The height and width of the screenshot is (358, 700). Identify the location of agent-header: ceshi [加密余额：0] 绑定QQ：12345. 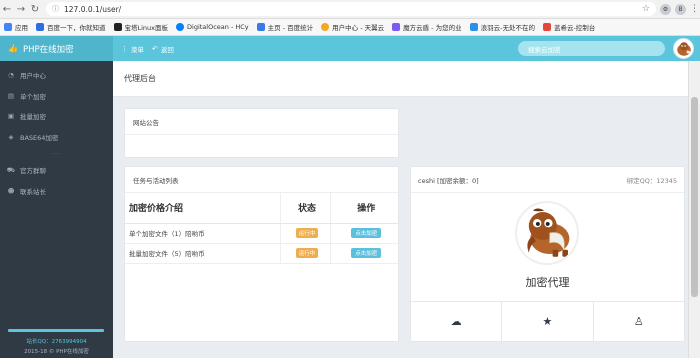
(547, 180).